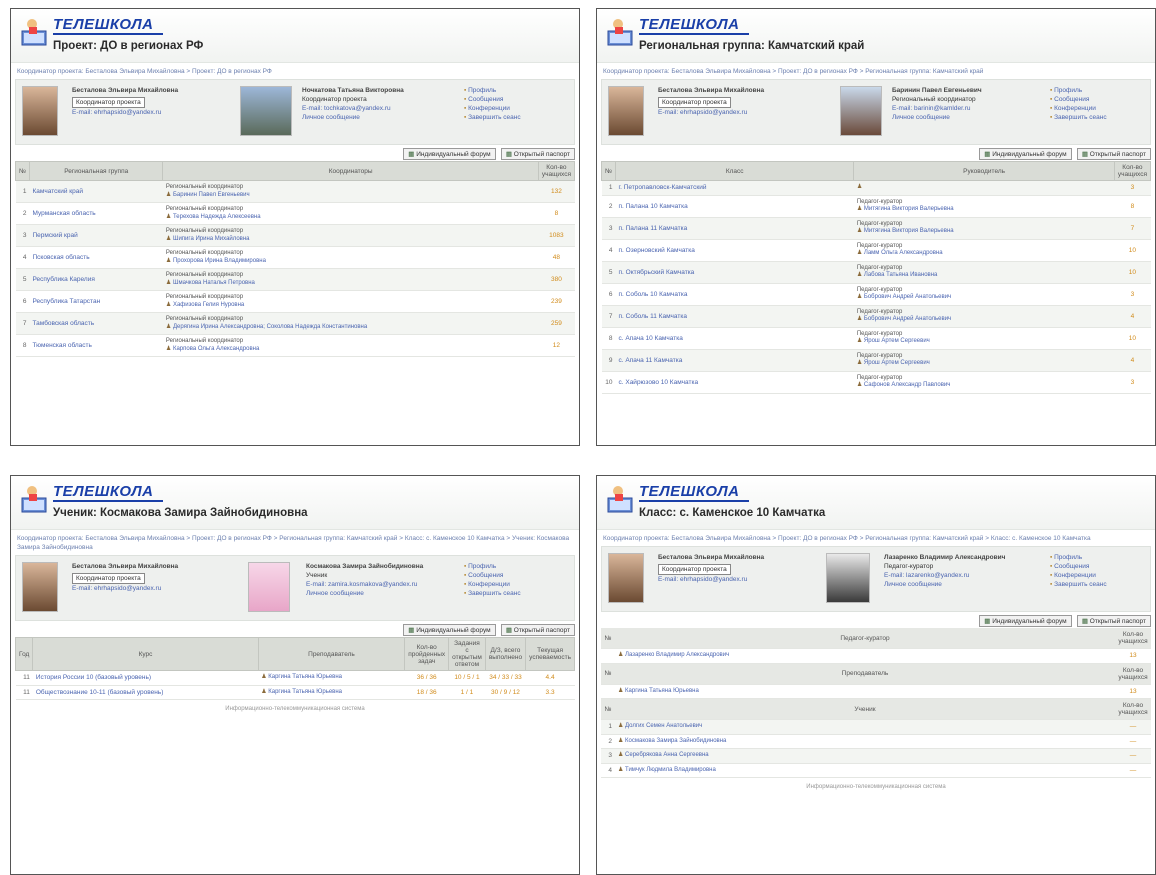 The width and height of the screenshot is (1156, 875). I want to click on user2-email: E-mail: tochkatova@yandex.ru, so click(353, 108).